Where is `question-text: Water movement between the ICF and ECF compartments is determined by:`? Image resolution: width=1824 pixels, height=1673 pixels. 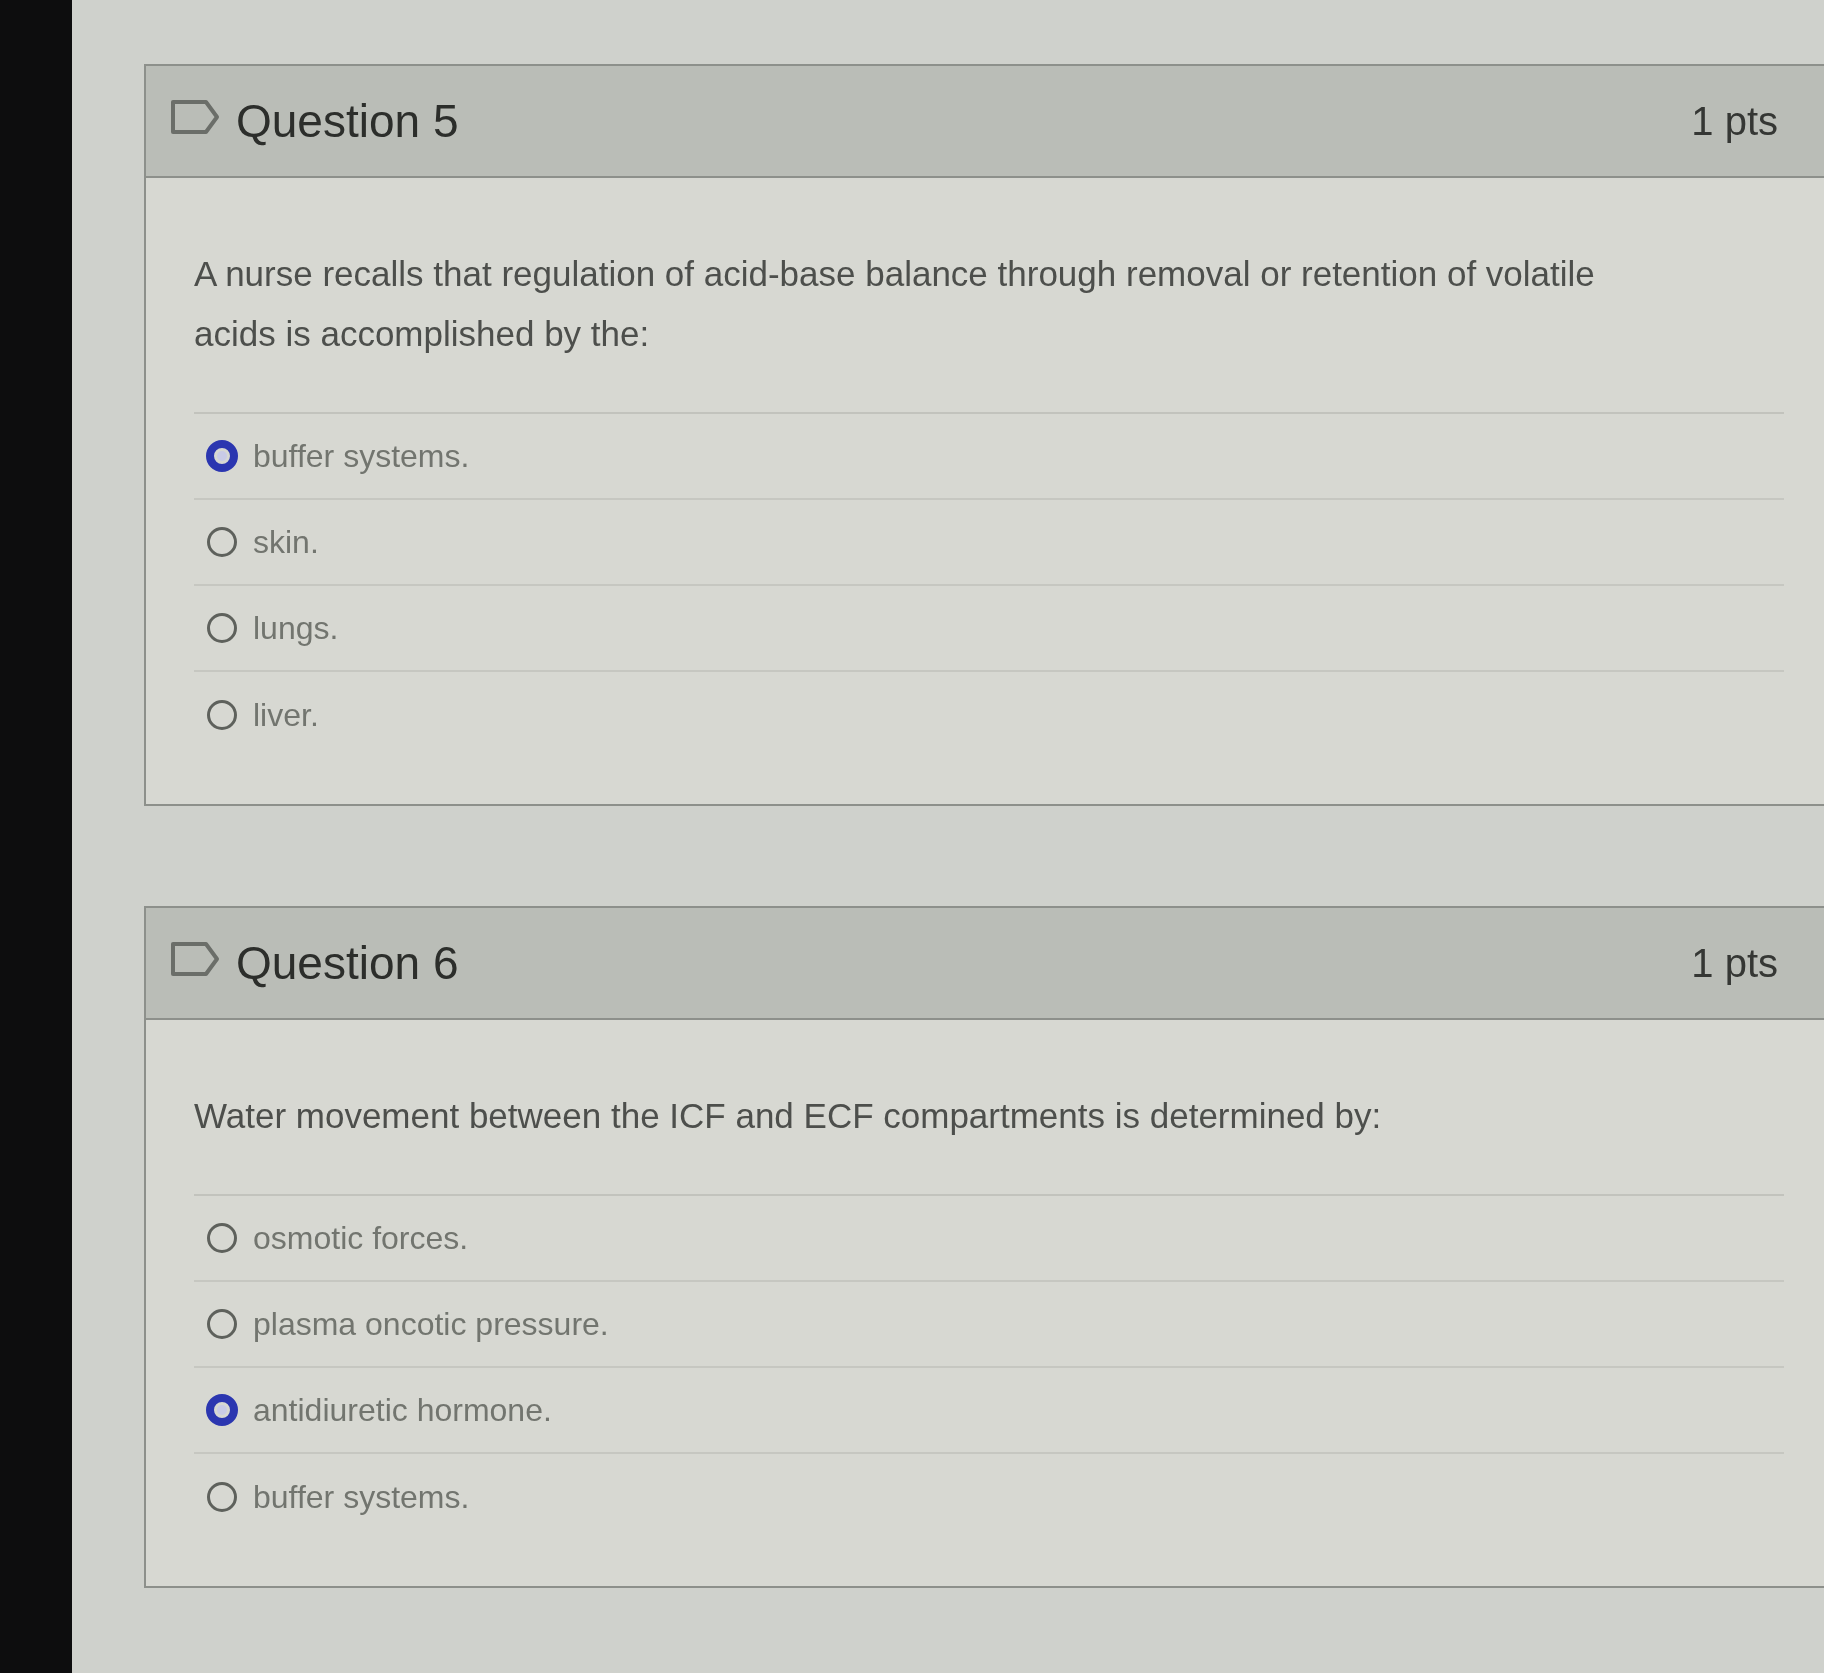 question-text: Water movement between the ICF and ECF compartments is determined by: is located at coordinates (788, 1116).